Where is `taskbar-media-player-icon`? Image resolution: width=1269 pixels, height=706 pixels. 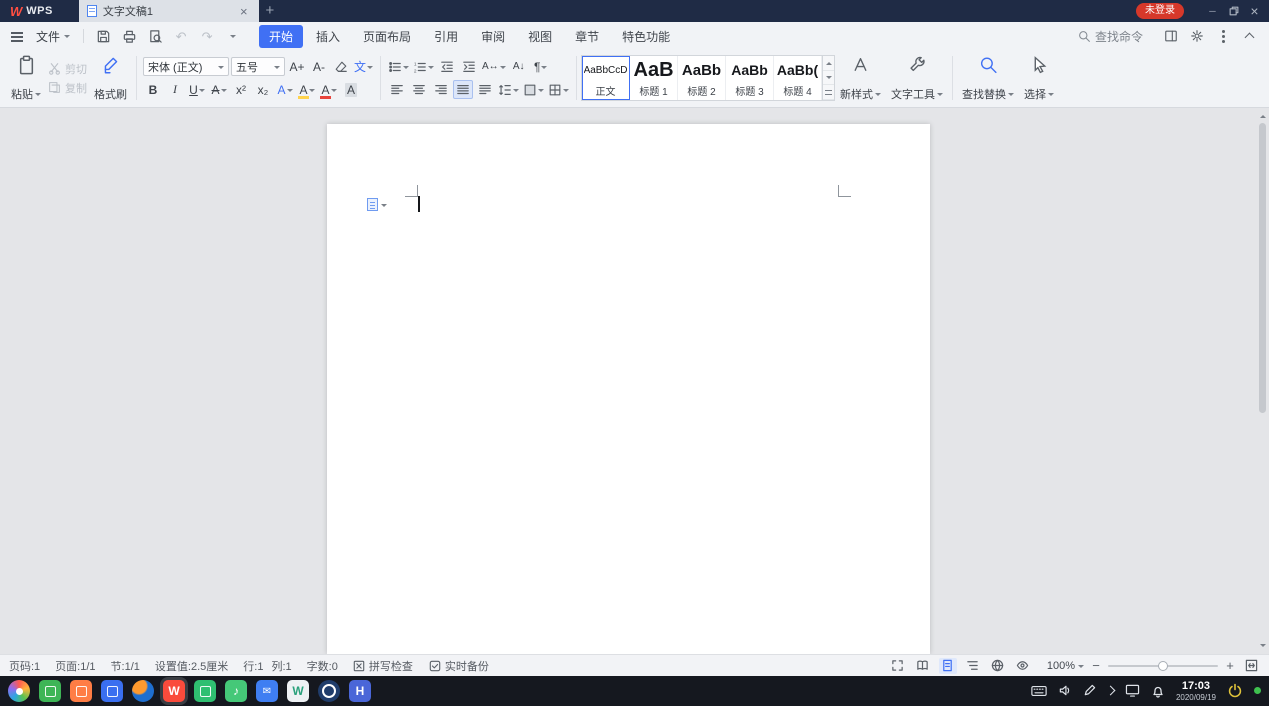
taskbar-media-player-icon is located at coordinates (205, 691).